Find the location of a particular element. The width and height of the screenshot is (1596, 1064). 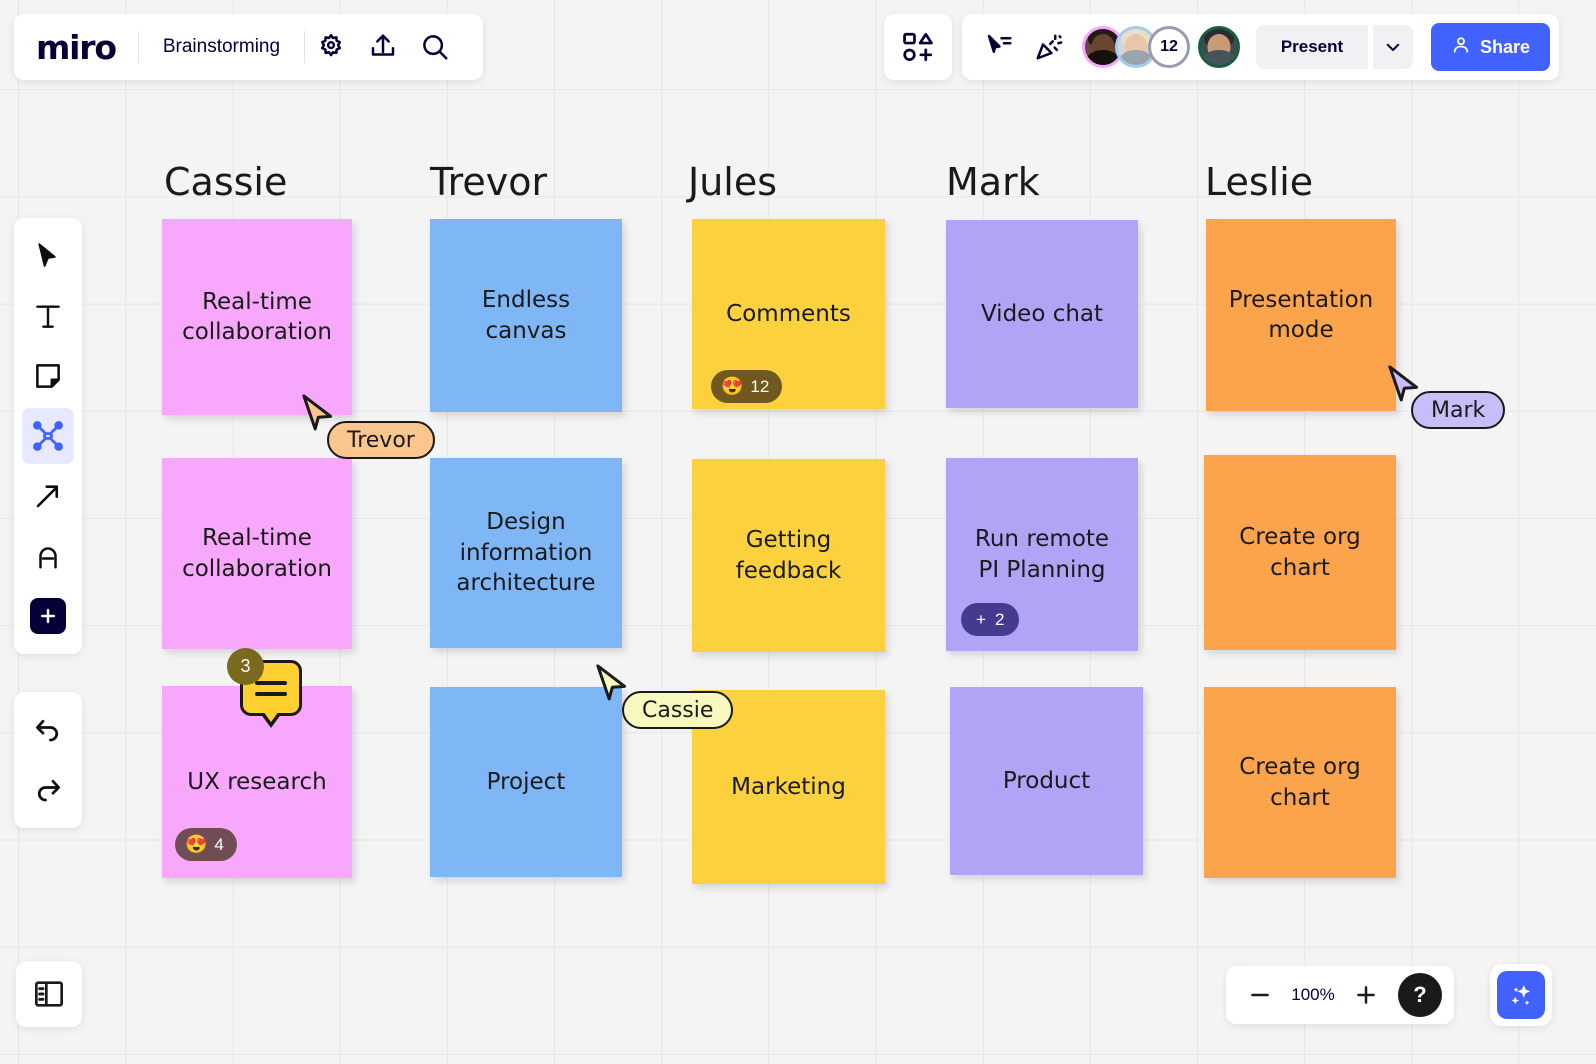

person-icon is located at coordinates (1461, 47).